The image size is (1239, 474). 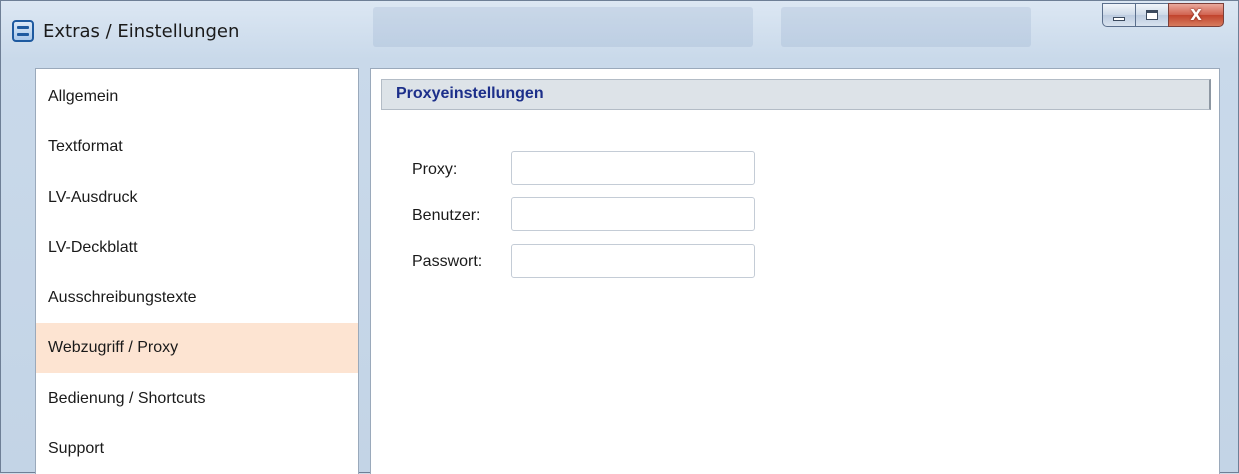 I want to click on section-header: Proxyeinstellungen, so click(x=796, y=94).